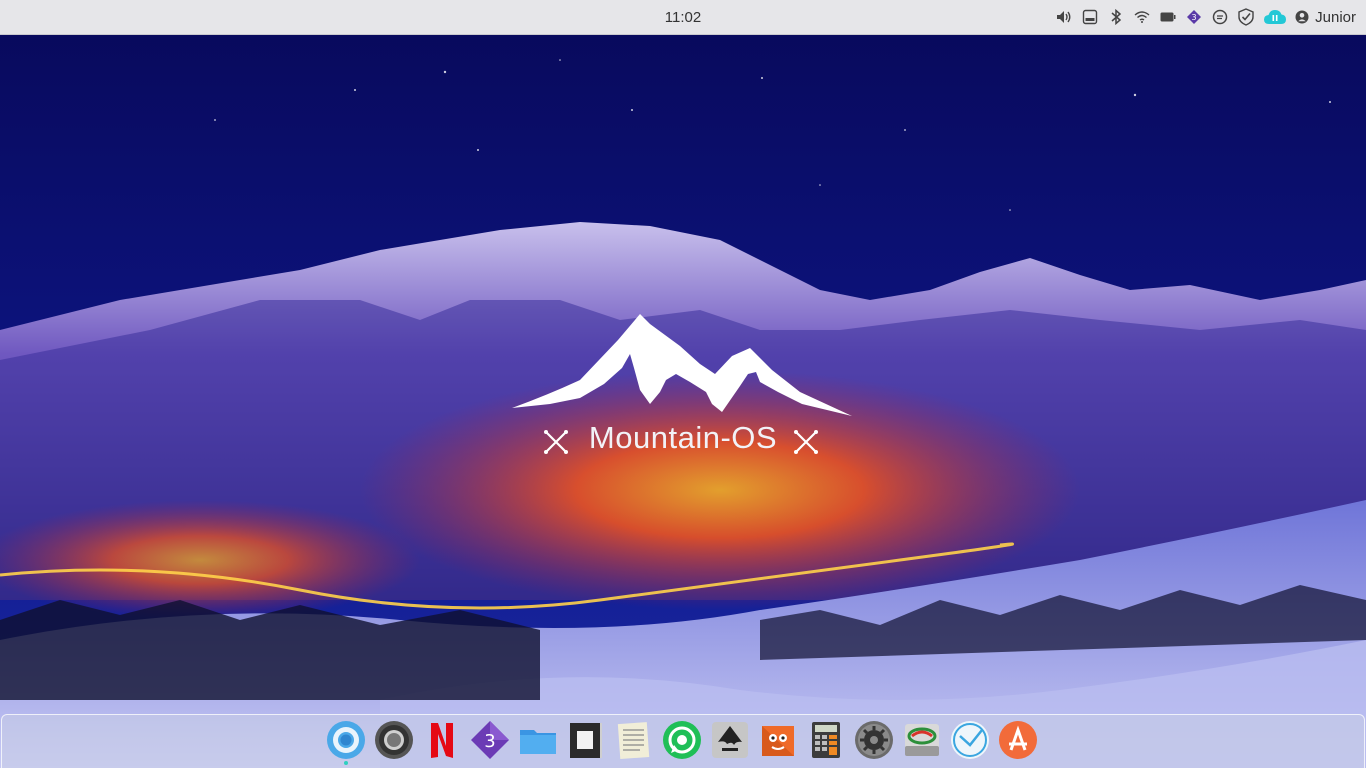 This screenshot has height=768, width=1366. I want to click on gear-icon, so click(874, 740).